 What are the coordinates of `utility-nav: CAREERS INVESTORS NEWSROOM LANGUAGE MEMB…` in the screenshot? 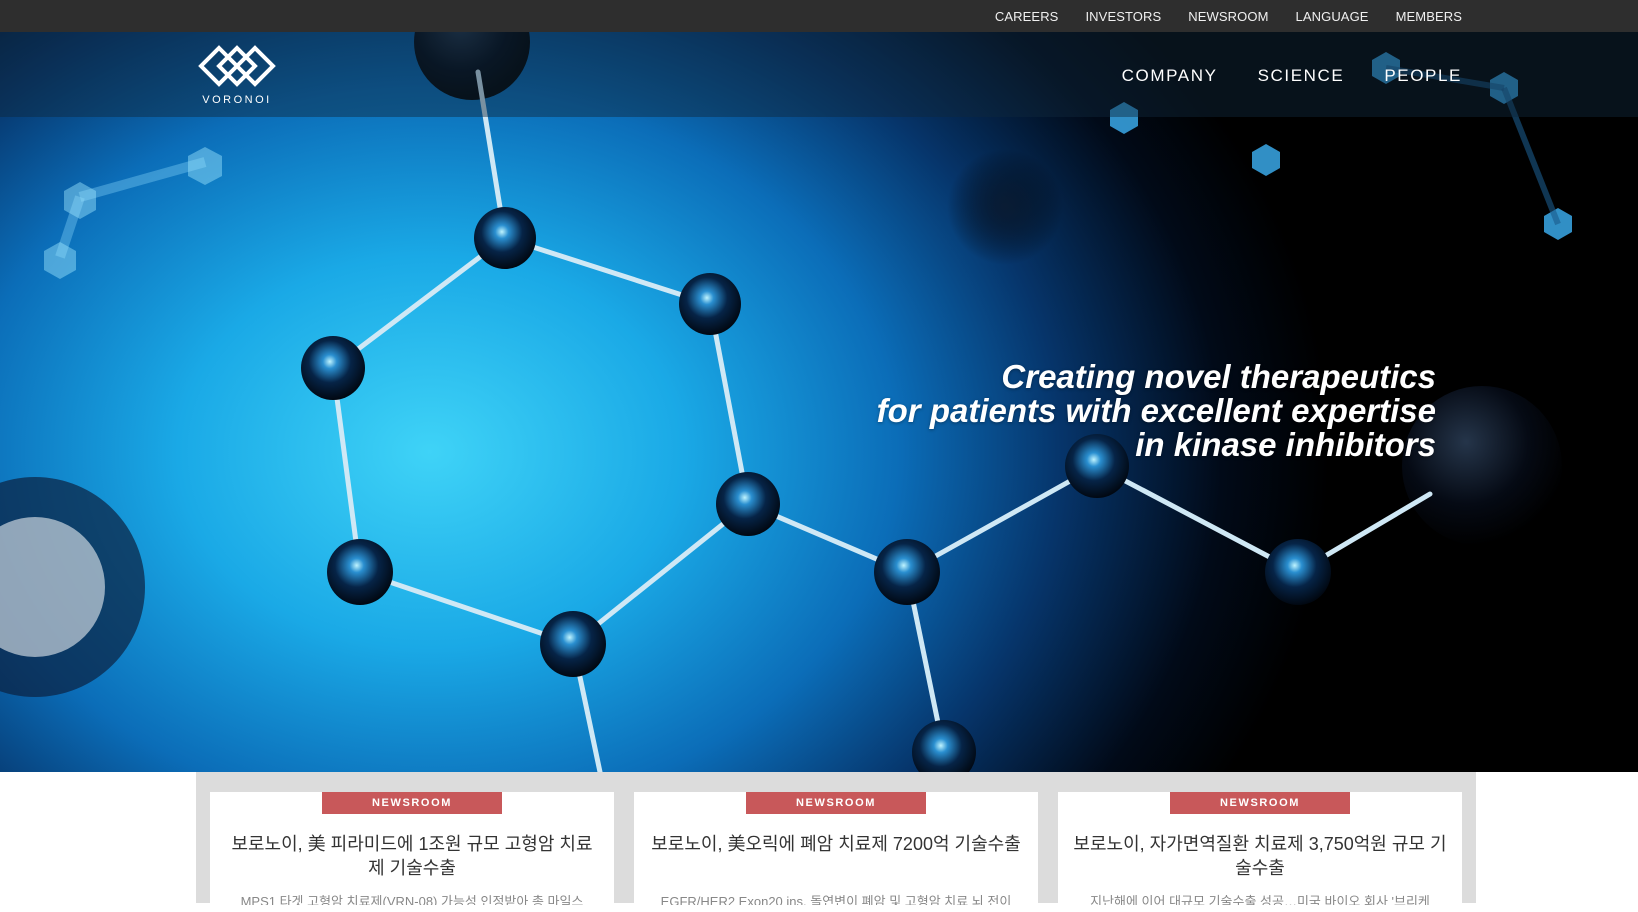 It's located at (1228, 16).